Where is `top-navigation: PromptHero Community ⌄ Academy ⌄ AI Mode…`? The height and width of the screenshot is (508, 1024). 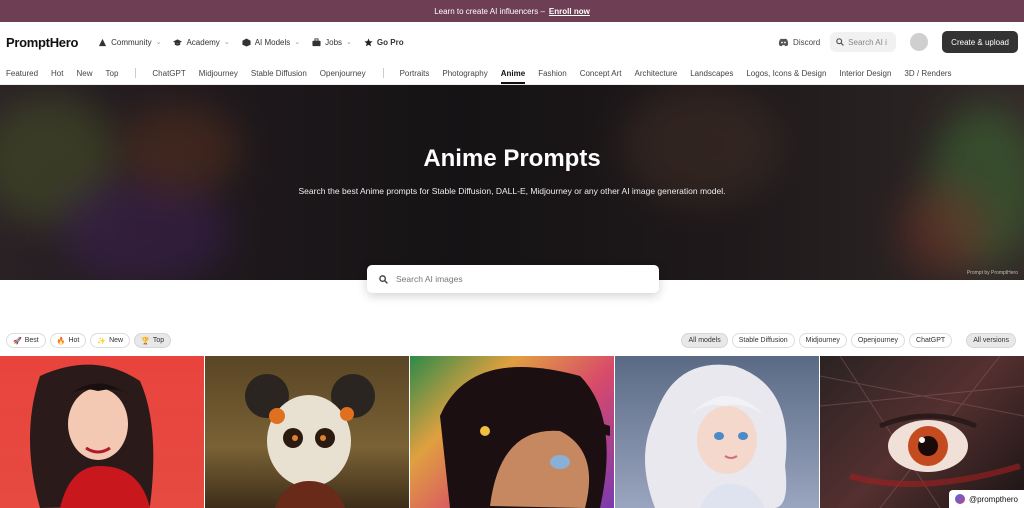
top-navigation: PromptHero Community ⌄ Academy ⌄ AI Mode… is located at coordinates (512, 42).